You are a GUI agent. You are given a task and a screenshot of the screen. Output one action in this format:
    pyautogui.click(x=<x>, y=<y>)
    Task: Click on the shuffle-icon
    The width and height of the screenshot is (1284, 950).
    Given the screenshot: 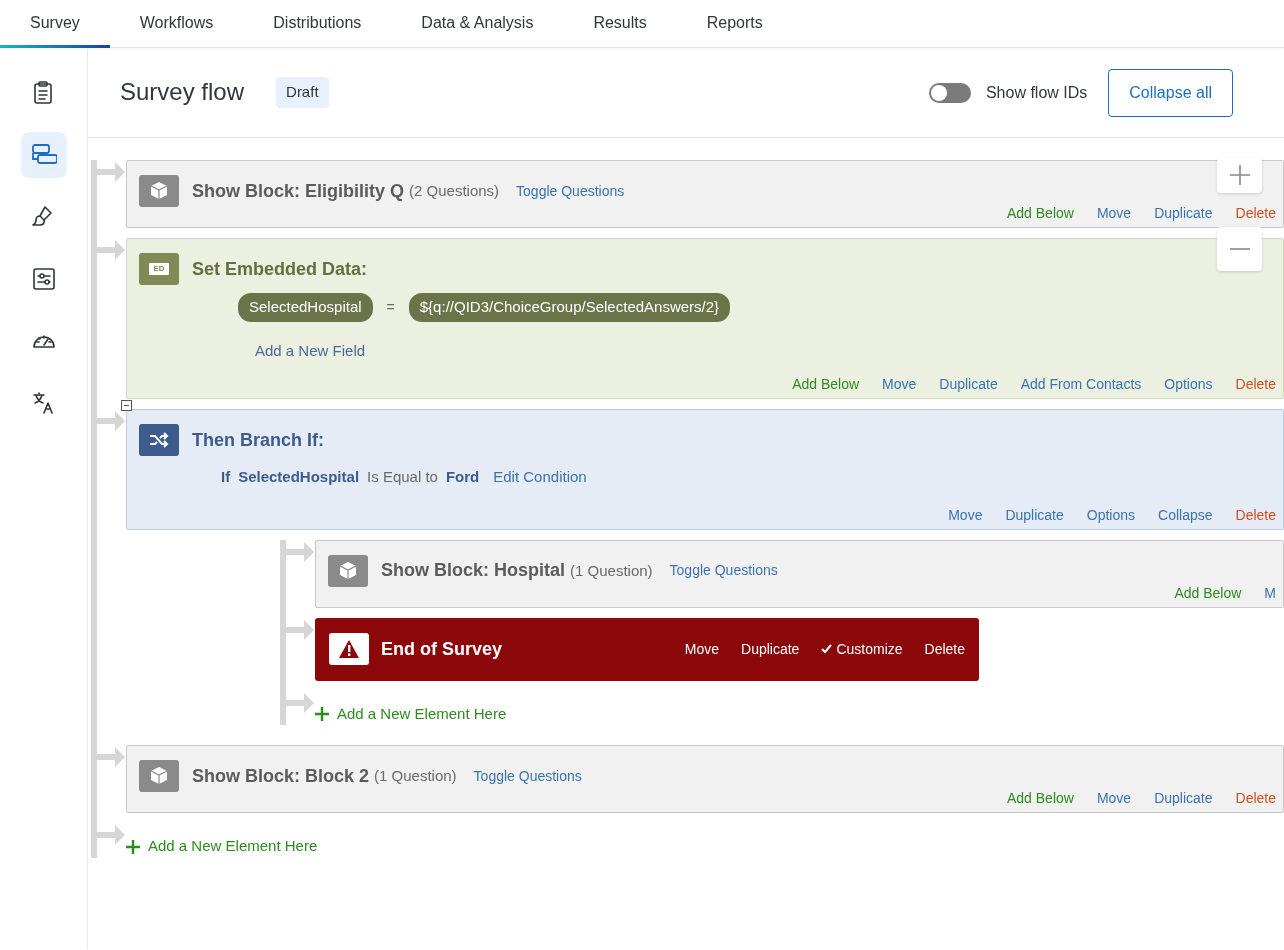 What is the action you would take?
    pyautogui.click(x=159, y=440)
    